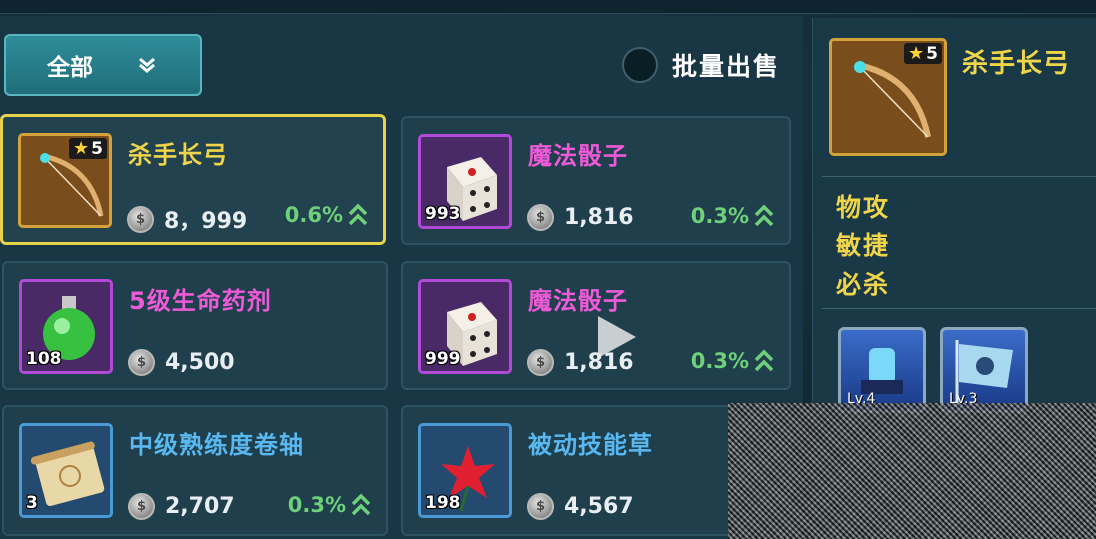 This screenshot has height=539, width=1096. What do you see at coordinates (178, 155) in the screenshot?
I see `item-name: 杀手长弓` at bounding box center [178, 155].